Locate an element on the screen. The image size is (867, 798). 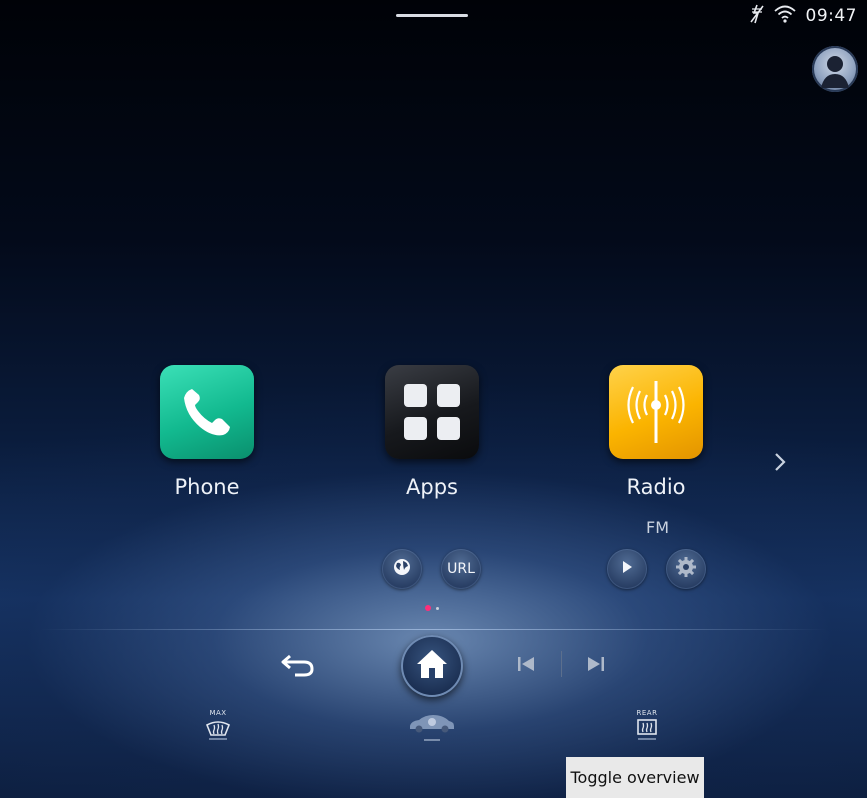
app-tile-radio: Radio is located at coordinates (656, 432).